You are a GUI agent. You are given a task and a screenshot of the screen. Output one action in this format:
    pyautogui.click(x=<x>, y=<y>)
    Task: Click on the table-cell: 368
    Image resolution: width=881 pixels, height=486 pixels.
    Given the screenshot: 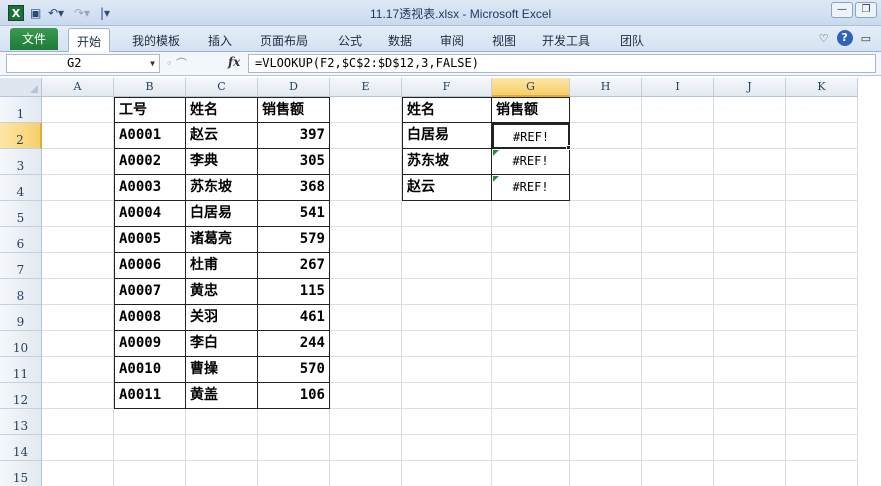 What is the action you would take?
    pyautogui.click(x=294, y=188)
    